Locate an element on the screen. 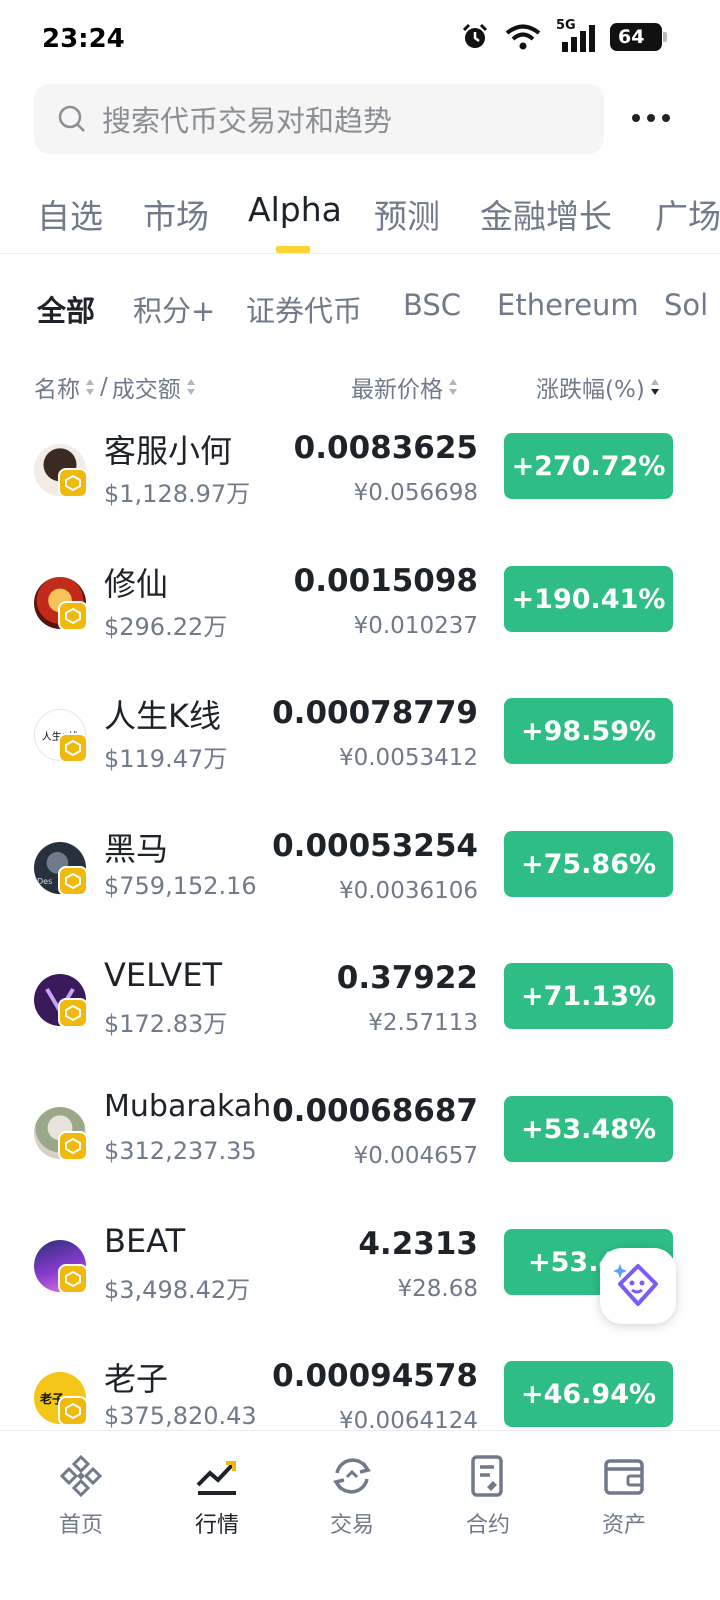 The width and height of the screenshot is (720, 1600). change-badge: +75.86% is located at coordinates (588, 864).